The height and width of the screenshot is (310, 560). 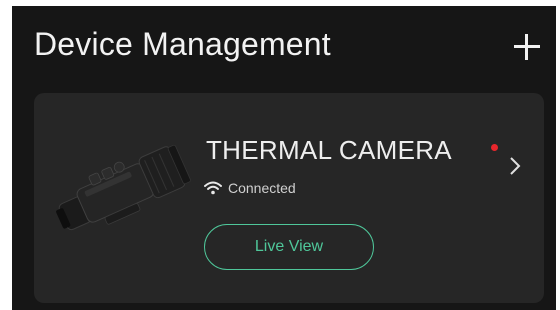 What do you see at coordinates (123, 187) in the screenshot?
I see `thermal-scope-image` at bounding box center [123, 187].